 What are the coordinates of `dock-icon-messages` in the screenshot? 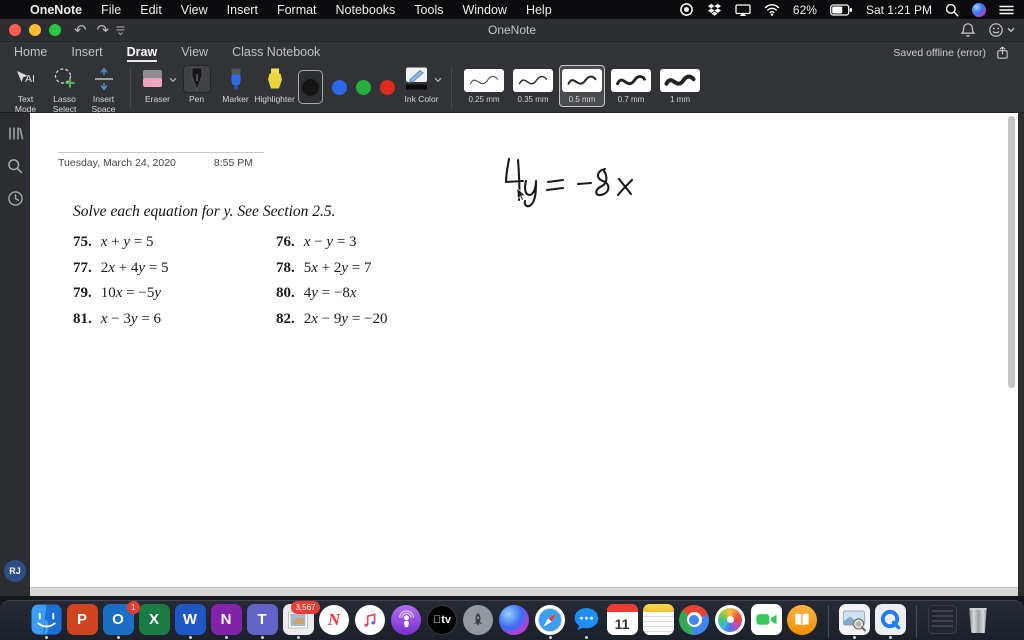 It's located at (586, 619).